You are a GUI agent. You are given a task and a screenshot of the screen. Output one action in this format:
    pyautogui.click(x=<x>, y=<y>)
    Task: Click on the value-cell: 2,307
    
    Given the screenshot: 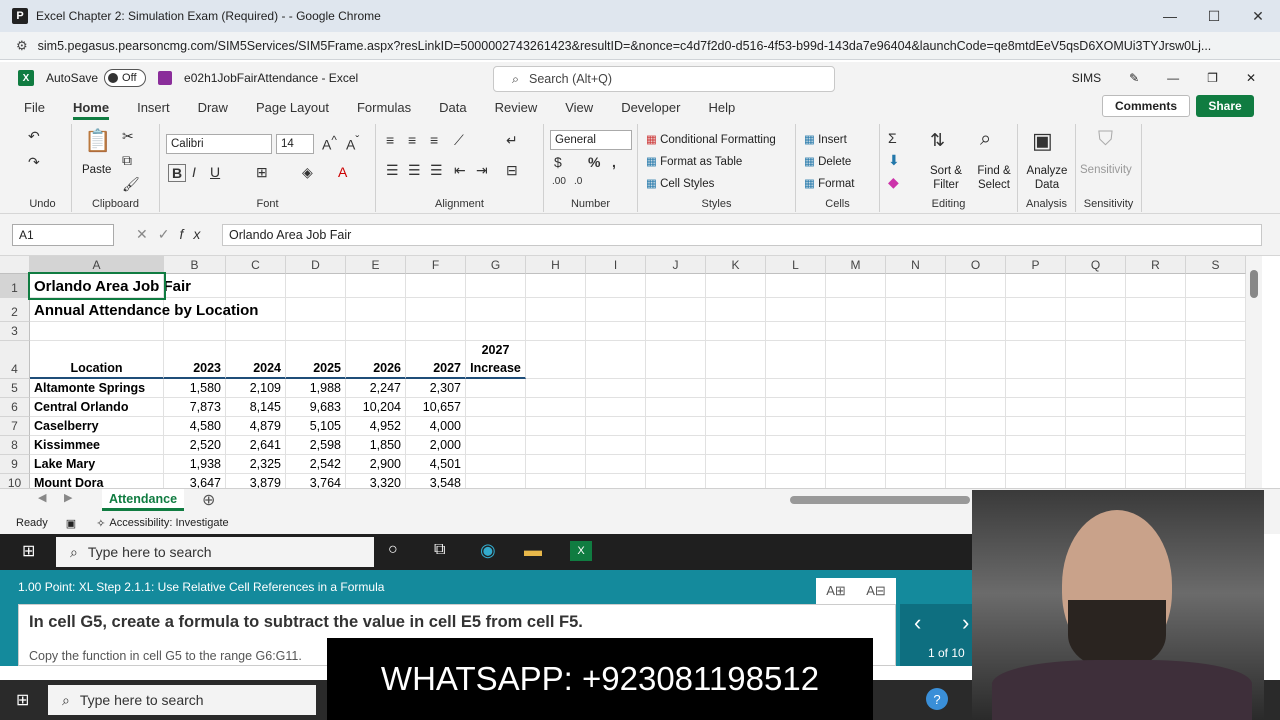 What is the action you would take?
    pyautogui.click(x=436, y=388)
    